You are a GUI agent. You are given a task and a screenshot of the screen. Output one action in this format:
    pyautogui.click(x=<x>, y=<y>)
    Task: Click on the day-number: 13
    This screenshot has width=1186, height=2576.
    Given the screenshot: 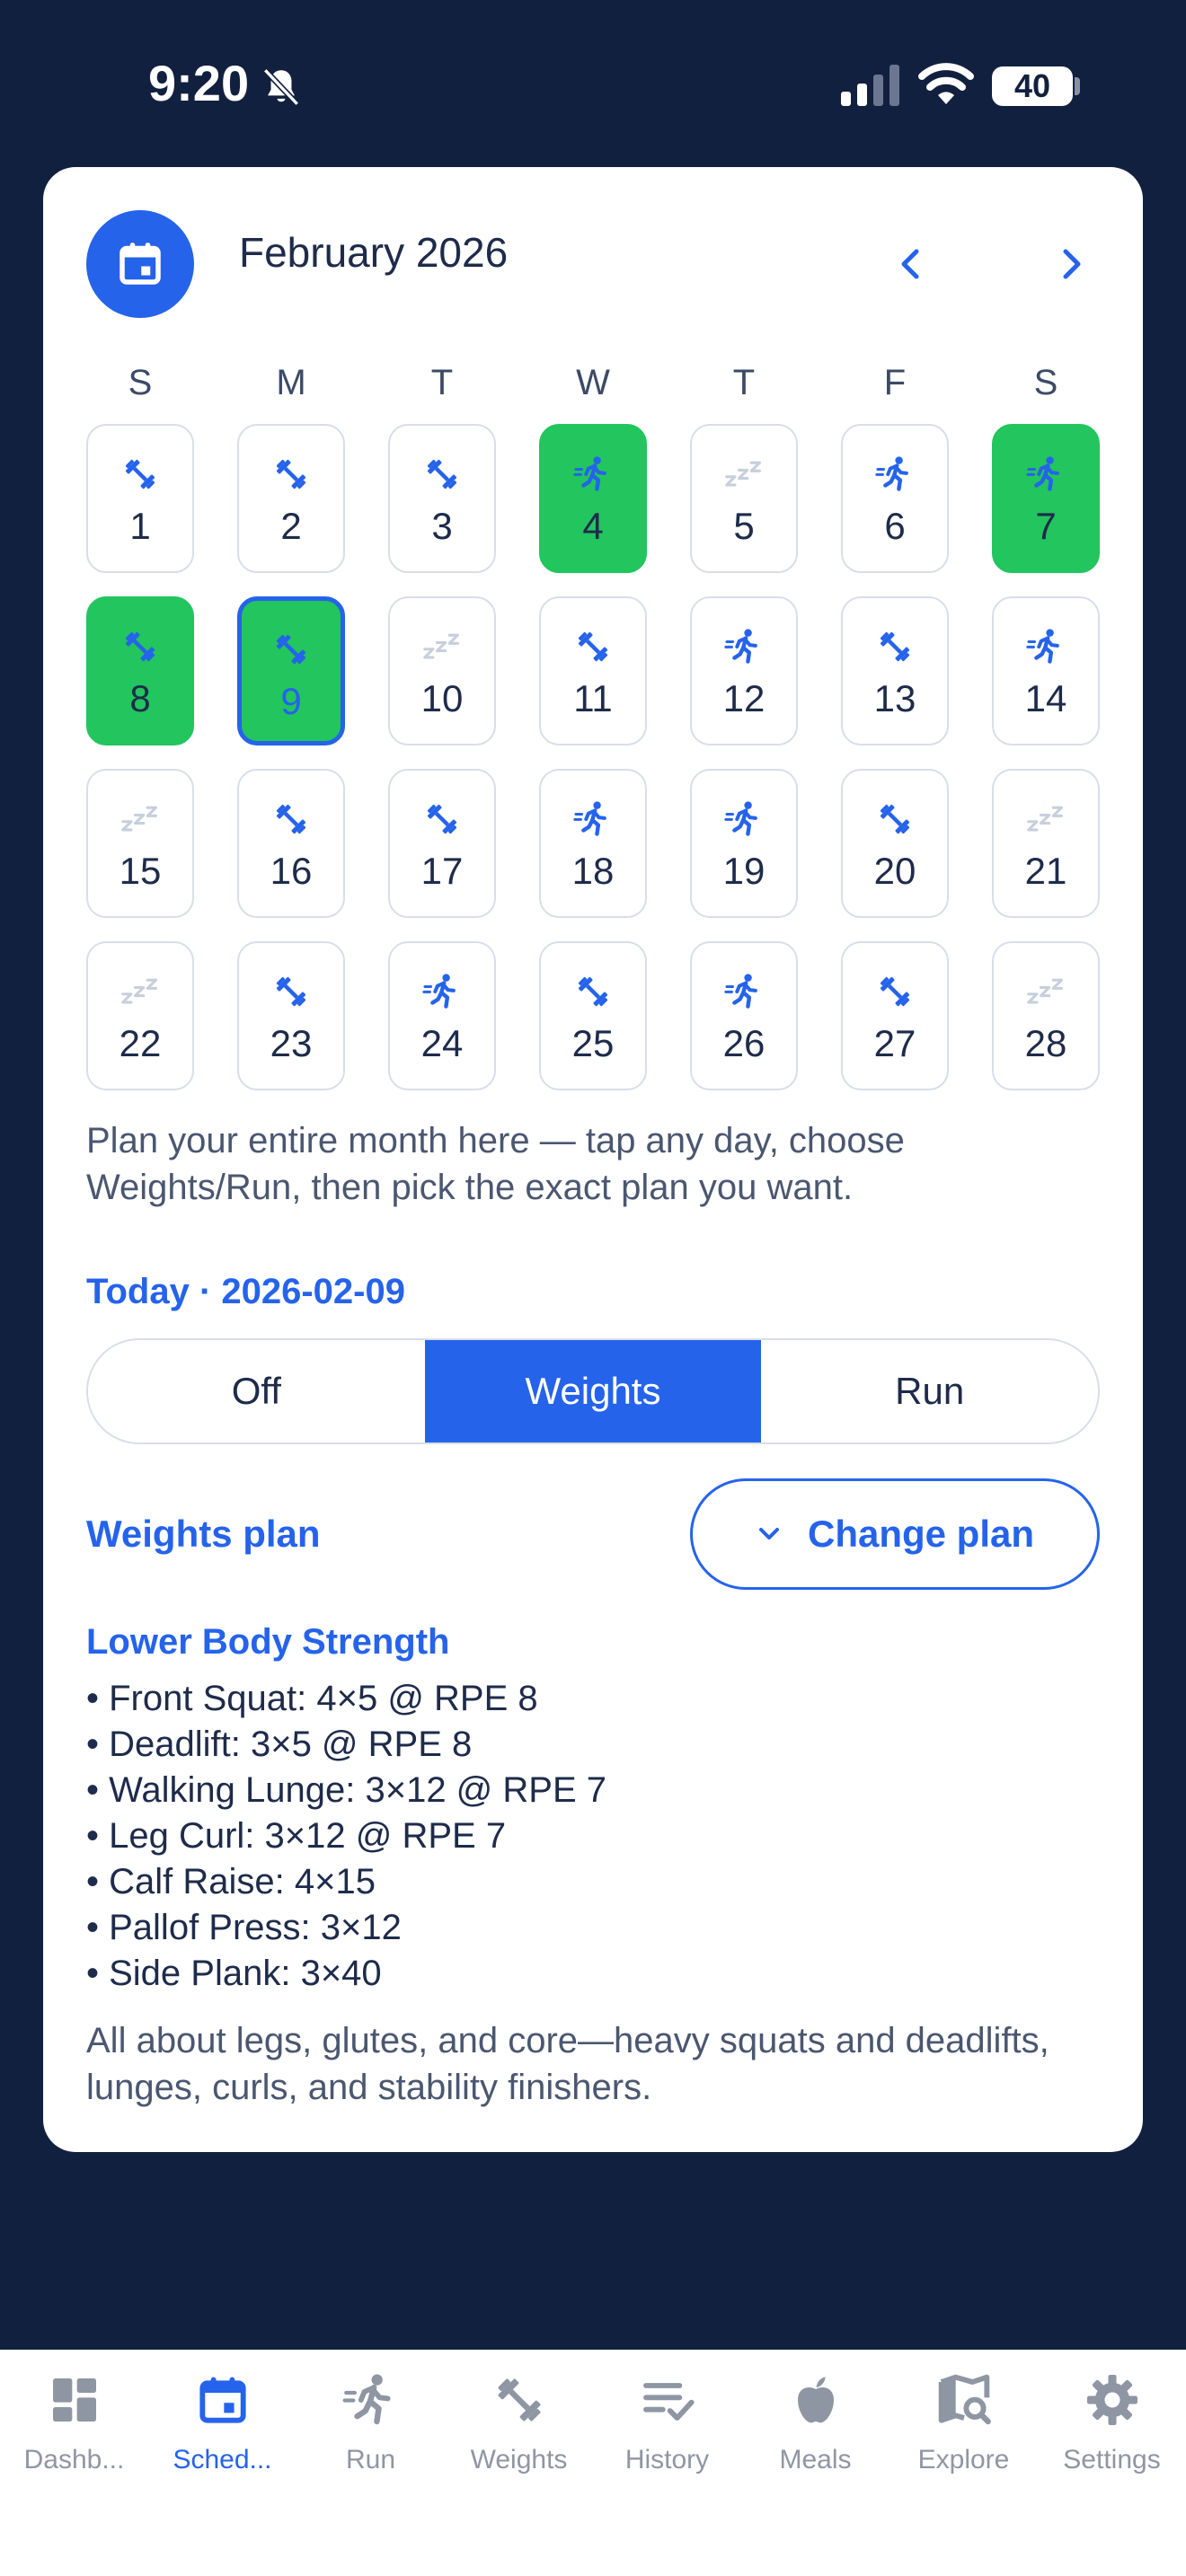 What is the action you would take?
    pyautogui.click(x=894, y=698)
    